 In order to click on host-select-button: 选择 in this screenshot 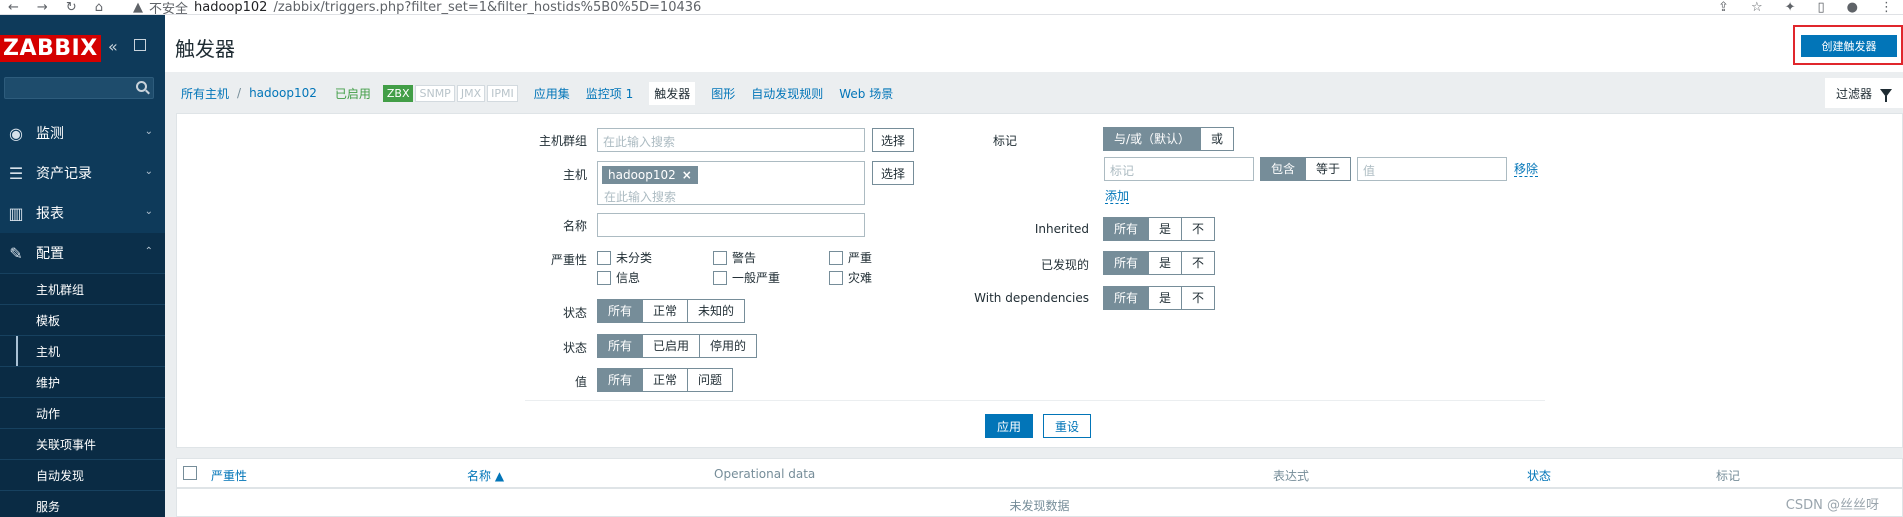, I will do `click(893, 173)`.